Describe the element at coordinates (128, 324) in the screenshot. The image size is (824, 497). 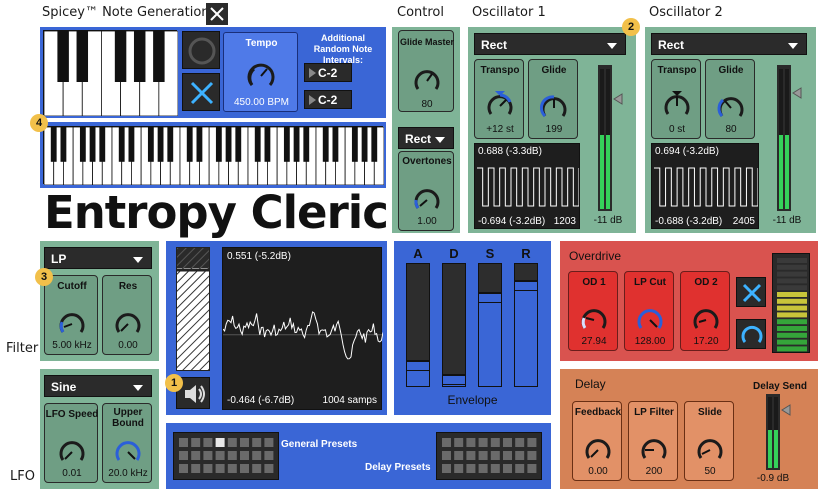
I see `filter-res-knob` at that location.